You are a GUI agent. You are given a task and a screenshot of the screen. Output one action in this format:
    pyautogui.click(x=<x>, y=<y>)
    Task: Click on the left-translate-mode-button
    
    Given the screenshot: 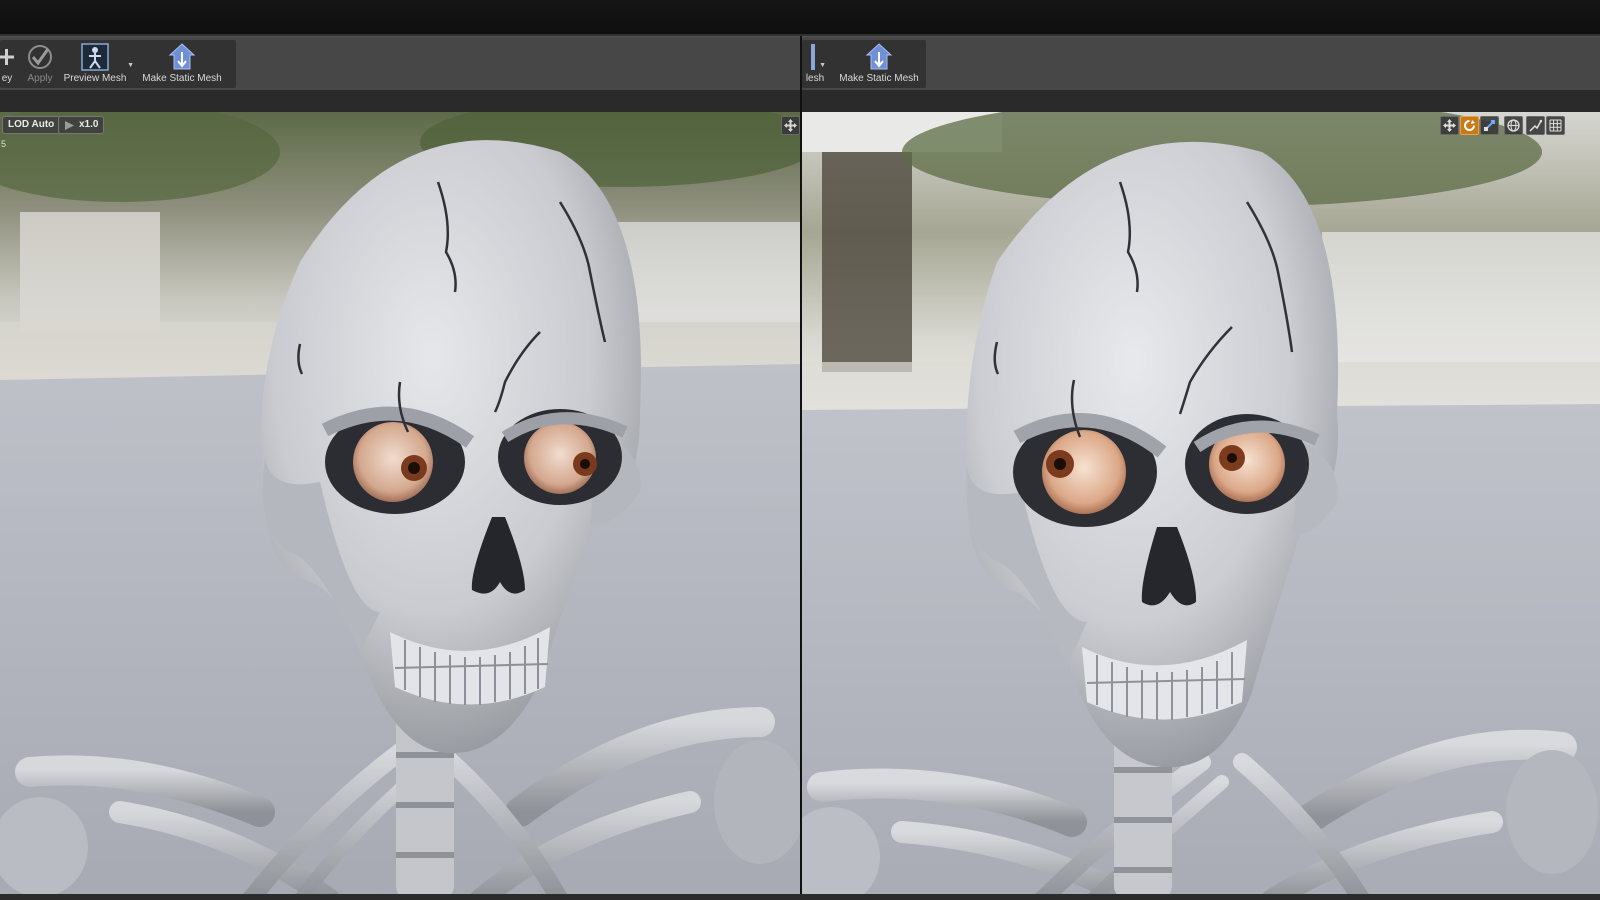 What is the action you would take?
    pyautogui.click(x=790, y=125)
    